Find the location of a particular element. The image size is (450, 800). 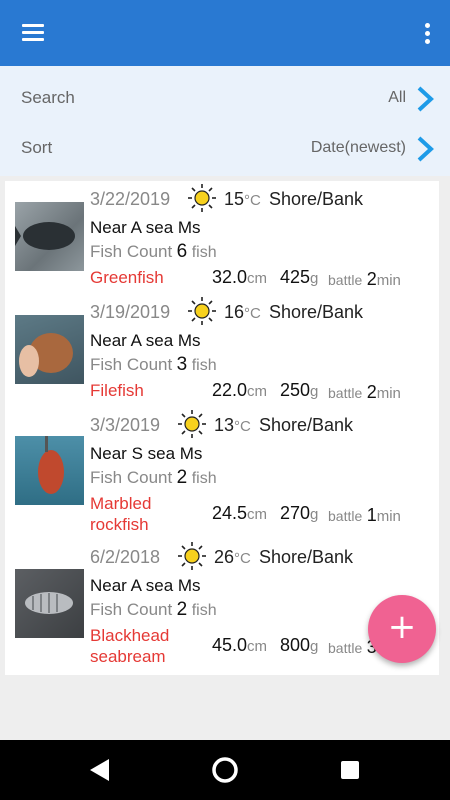

catch-date: 3/3/2019 is located at coordinates (125, 425).